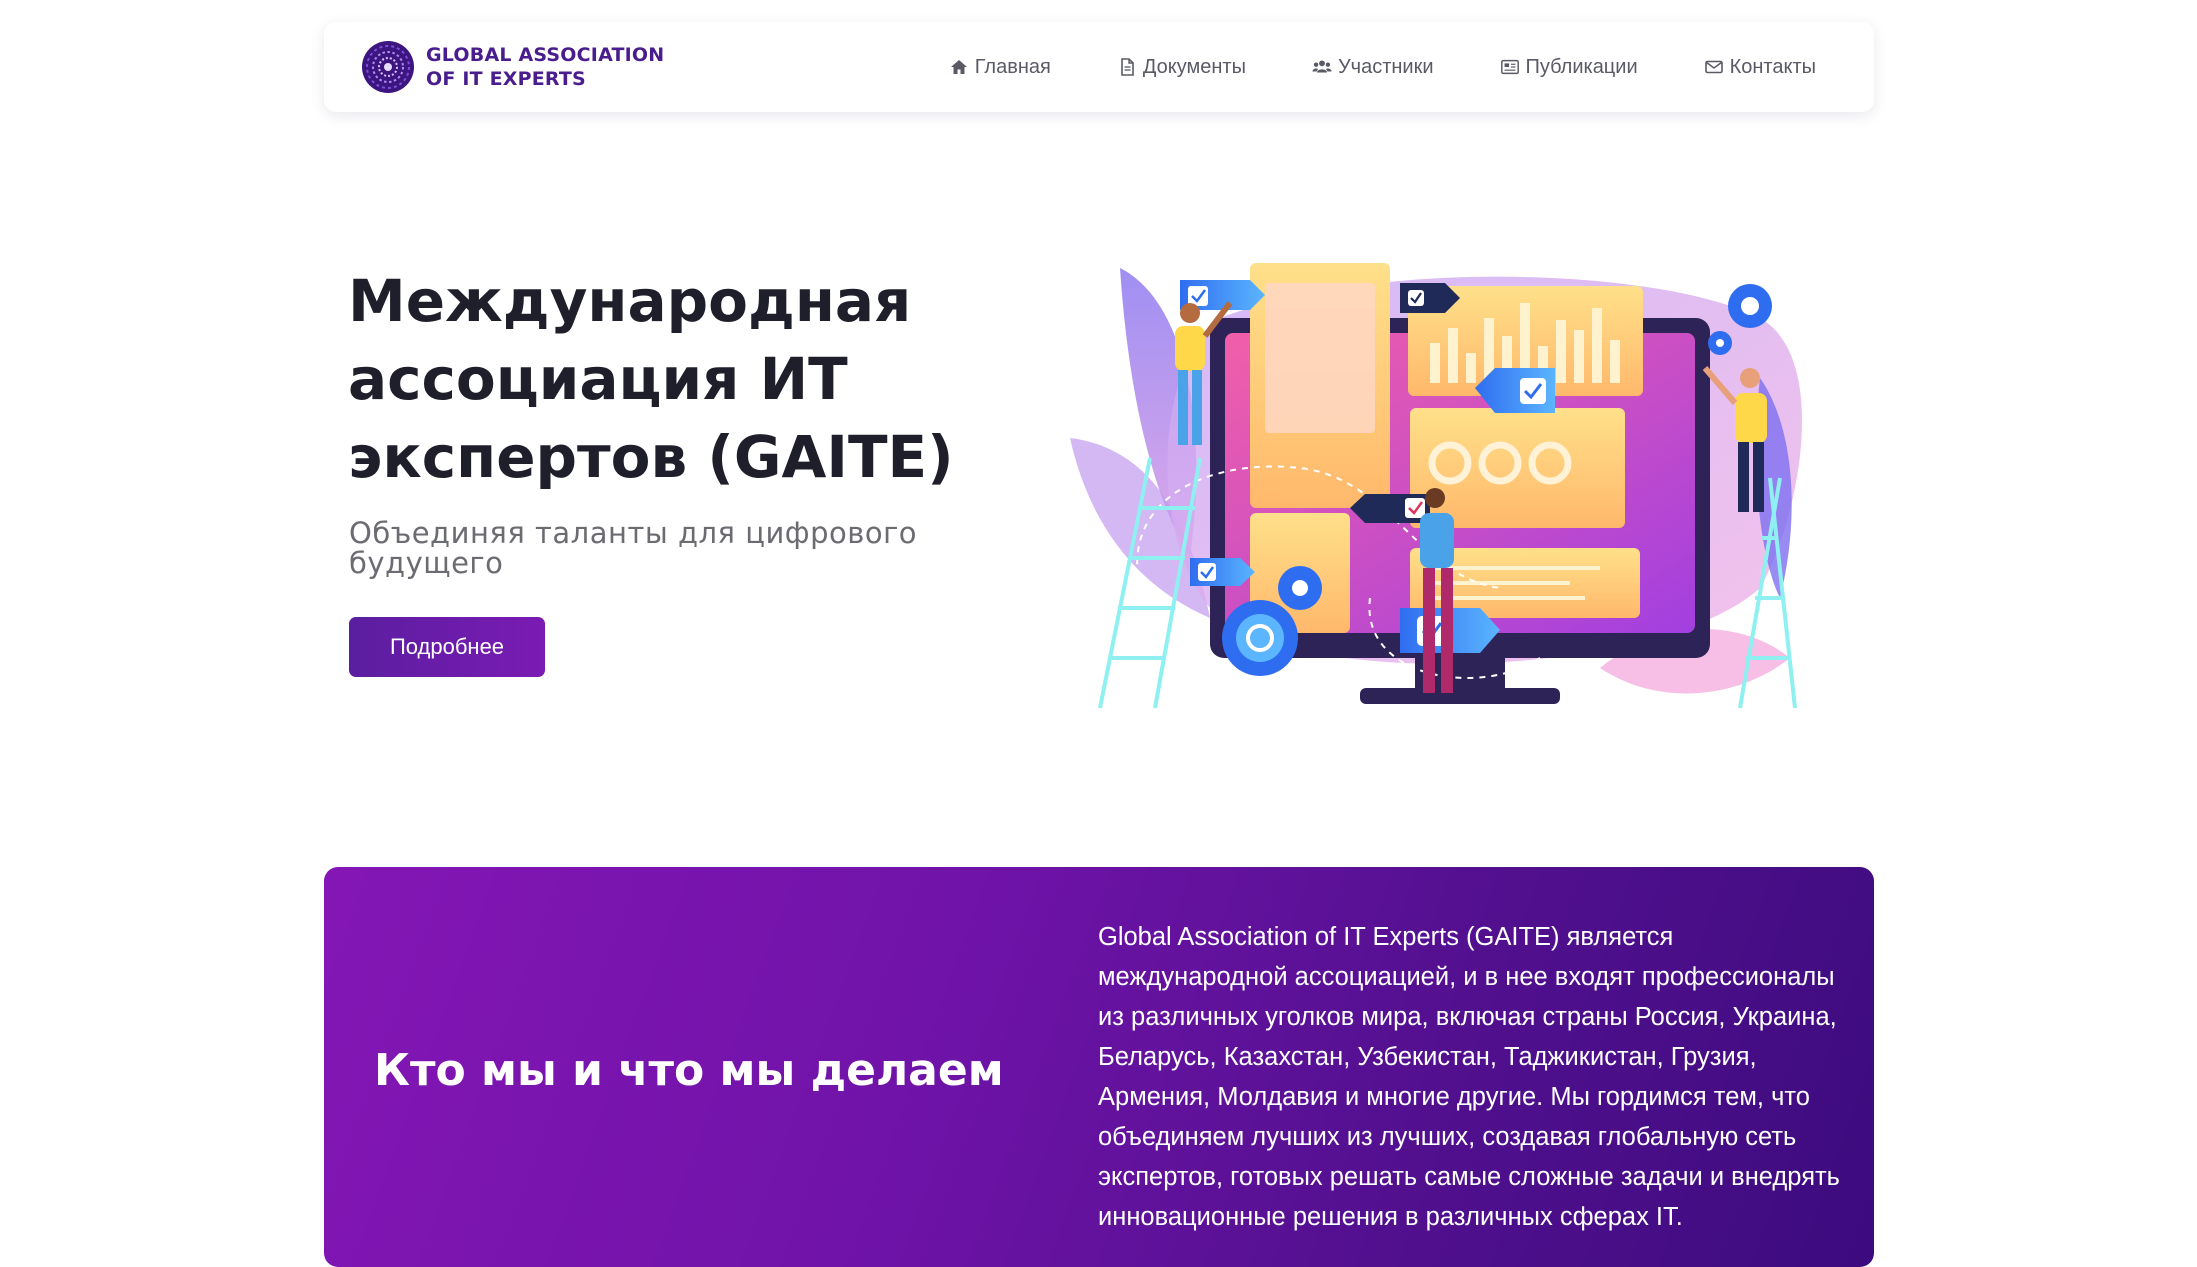  I want to click on site-logo: GLOBAL ASSOCIATION OF IT EXPERTS, so click(512, 67).